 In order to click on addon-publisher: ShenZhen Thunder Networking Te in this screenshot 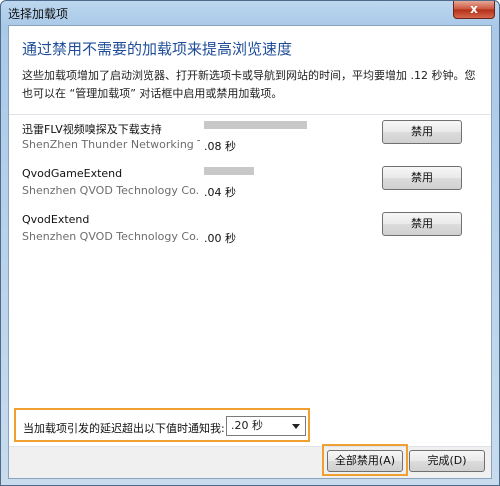, I will do `click(111, 144)`.